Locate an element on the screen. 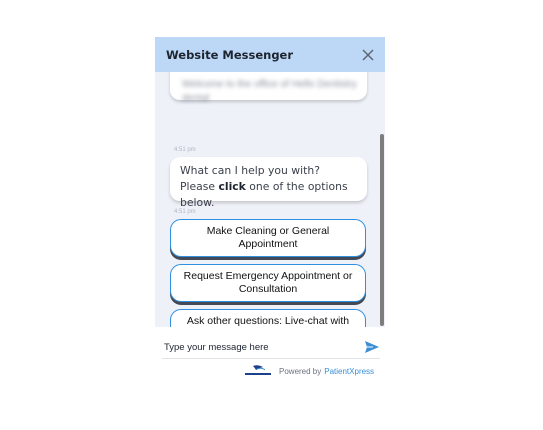 The width and height of the screenshot is (543, 430). chat-scrollbar is located at coordinates (382, 230).